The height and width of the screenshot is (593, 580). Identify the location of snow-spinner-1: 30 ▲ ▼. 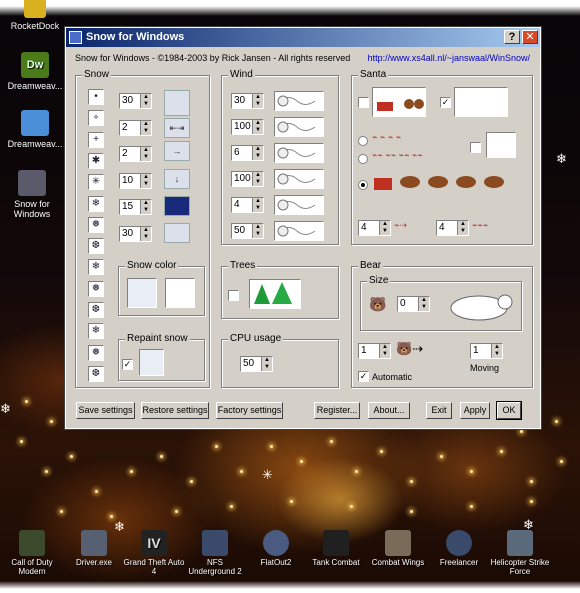
(135, 101).